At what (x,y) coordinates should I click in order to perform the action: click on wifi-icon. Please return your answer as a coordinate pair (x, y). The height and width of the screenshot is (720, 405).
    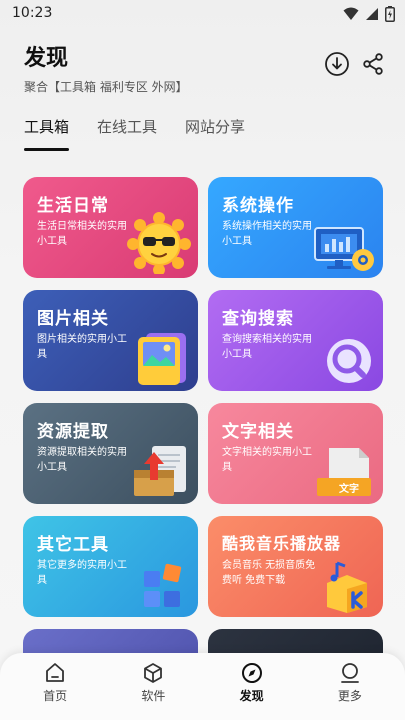
    Looking at the image, I should click on (351, 13).